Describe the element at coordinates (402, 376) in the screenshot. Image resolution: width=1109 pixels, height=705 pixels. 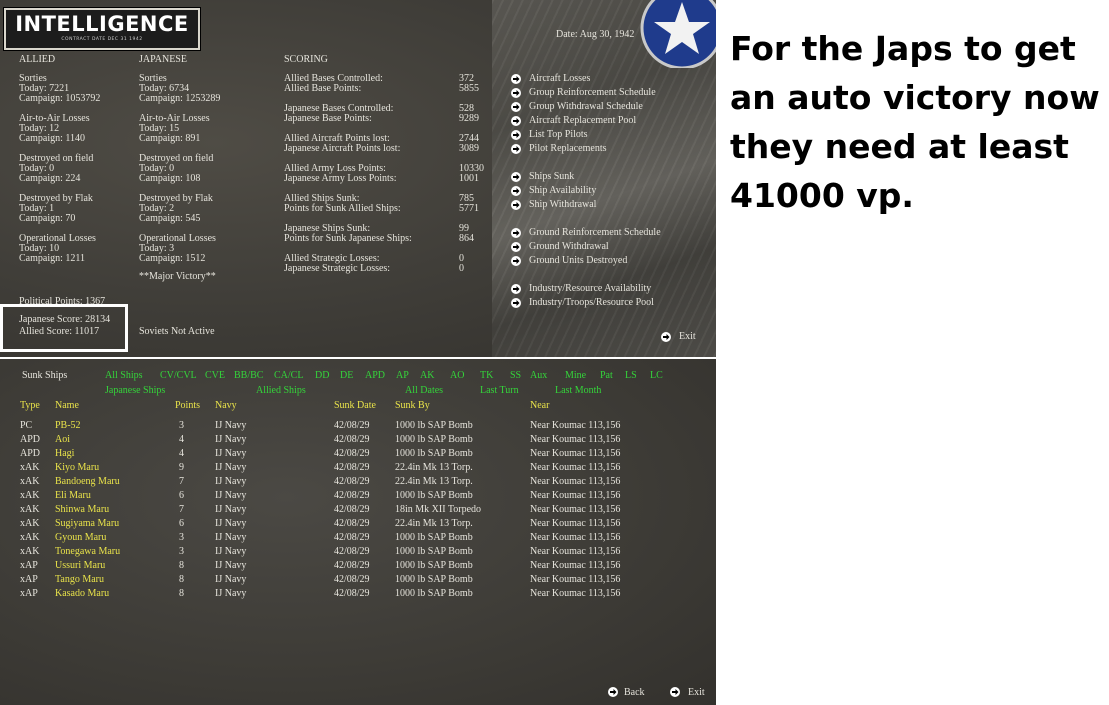
I see `filter-ap: AP` at that location.